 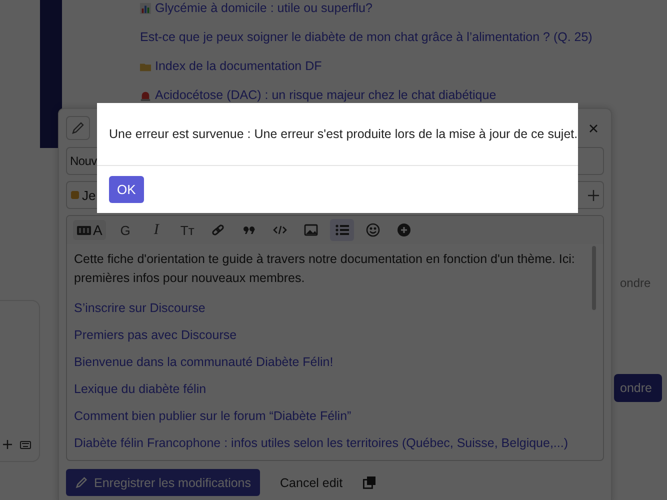 What do you see at coordinates (369, 482) in the screenshot?
I see `copy-icon` at bounding box center [369, 482].